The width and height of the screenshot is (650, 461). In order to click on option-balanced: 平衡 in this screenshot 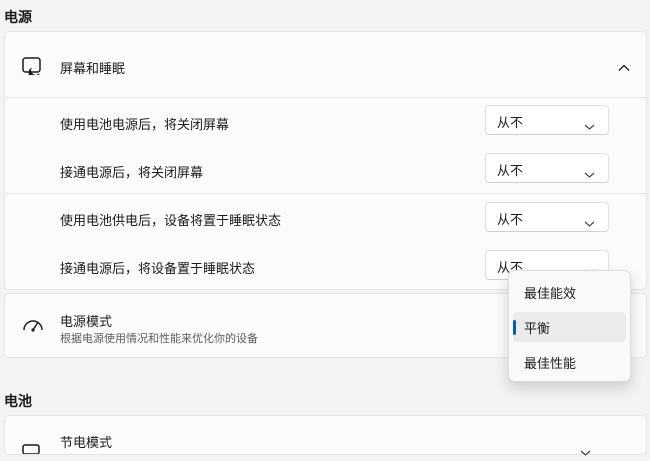, I will do `click(569, 327)`.